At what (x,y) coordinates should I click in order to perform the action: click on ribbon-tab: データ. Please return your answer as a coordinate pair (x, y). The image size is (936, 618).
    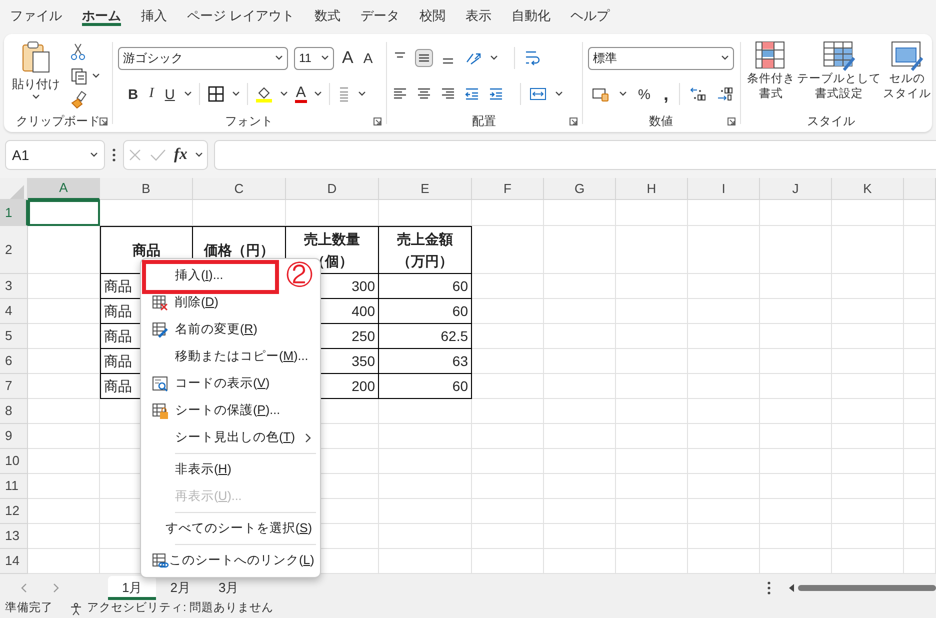
    Looking at the image, I should click on (380, 16).